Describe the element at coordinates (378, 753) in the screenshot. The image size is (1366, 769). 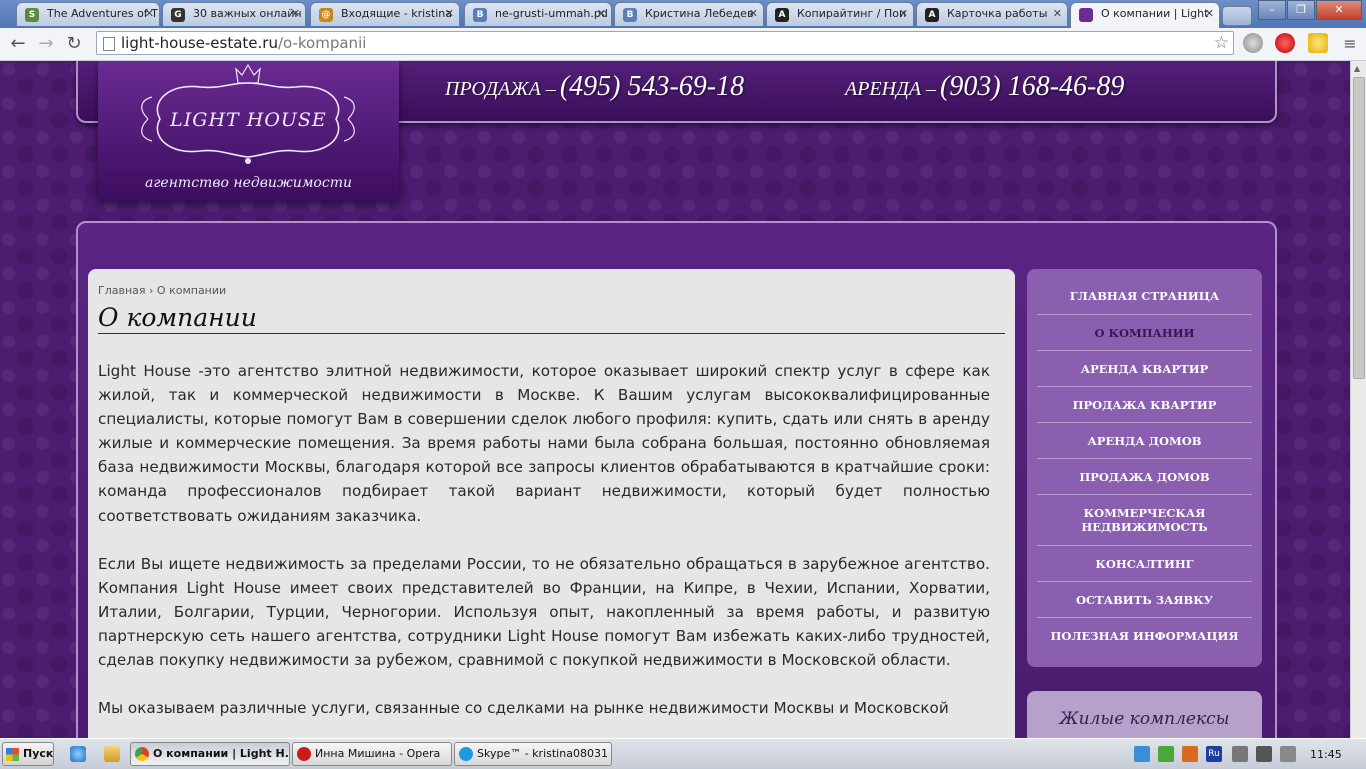
I see `task-label: Инна Мишина - Opera` at that location.